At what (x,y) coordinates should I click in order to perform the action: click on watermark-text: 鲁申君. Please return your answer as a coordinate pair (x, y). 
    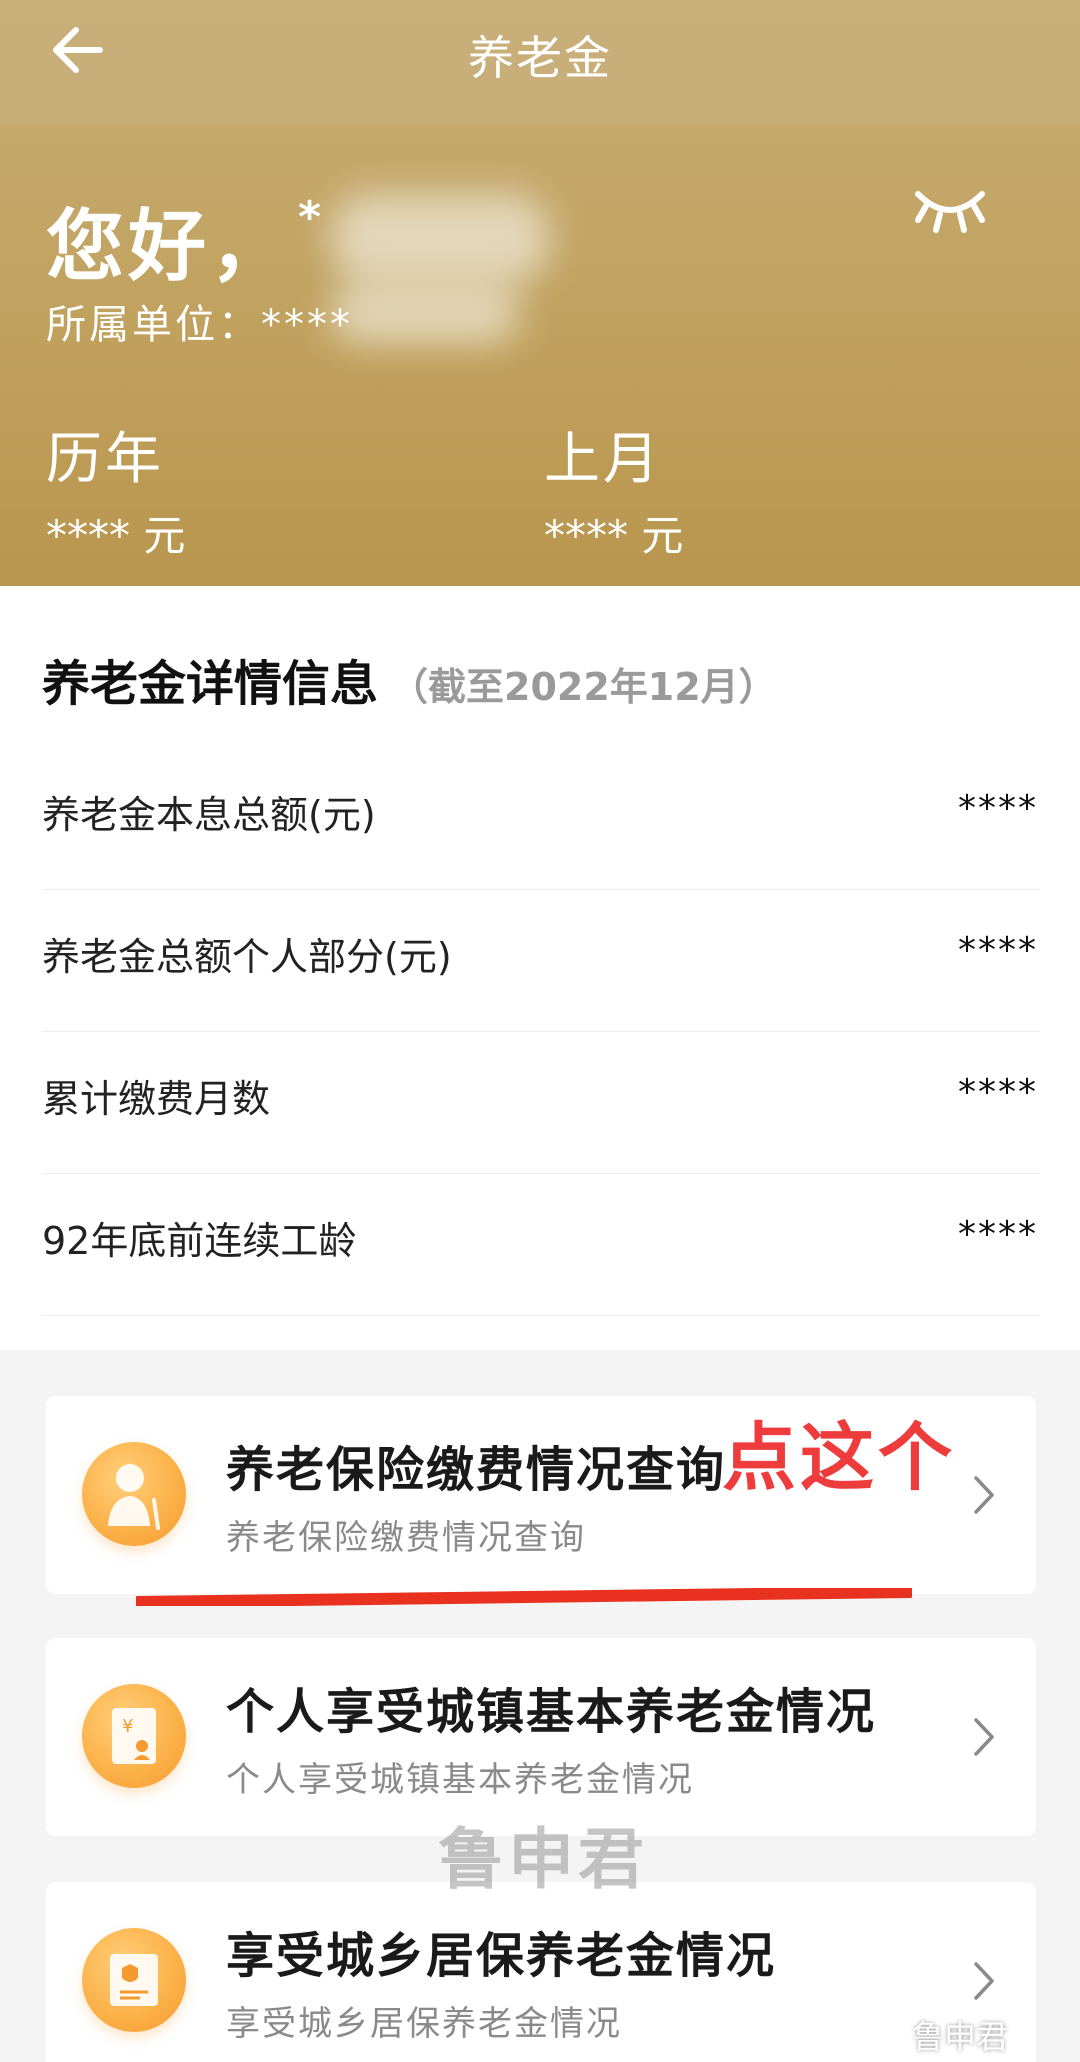
    Looking at the image, I should click on (543, 1859).